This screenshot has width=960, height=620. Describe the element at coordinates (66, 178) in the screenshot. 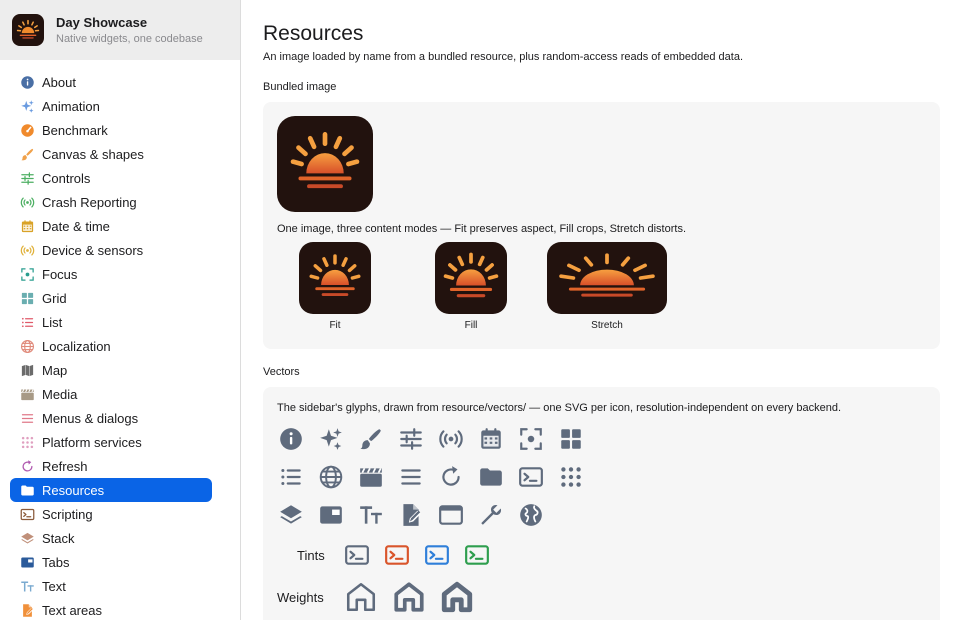

I see `sidebar-item-label: Controls` at that location.